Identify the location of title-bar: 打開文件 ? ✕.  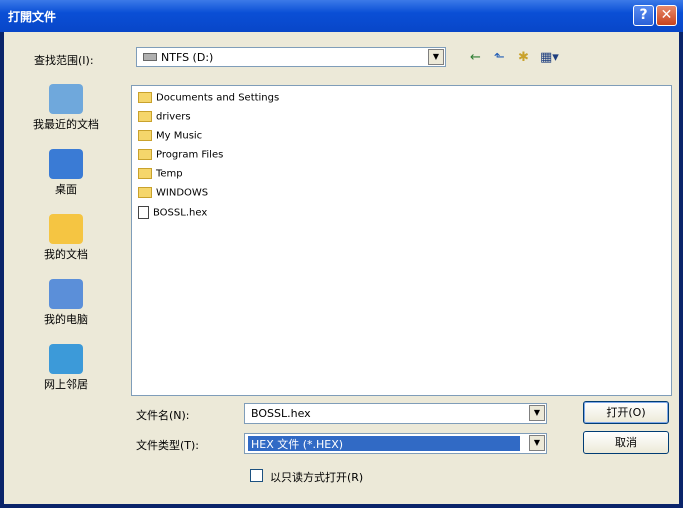
(341, 16).